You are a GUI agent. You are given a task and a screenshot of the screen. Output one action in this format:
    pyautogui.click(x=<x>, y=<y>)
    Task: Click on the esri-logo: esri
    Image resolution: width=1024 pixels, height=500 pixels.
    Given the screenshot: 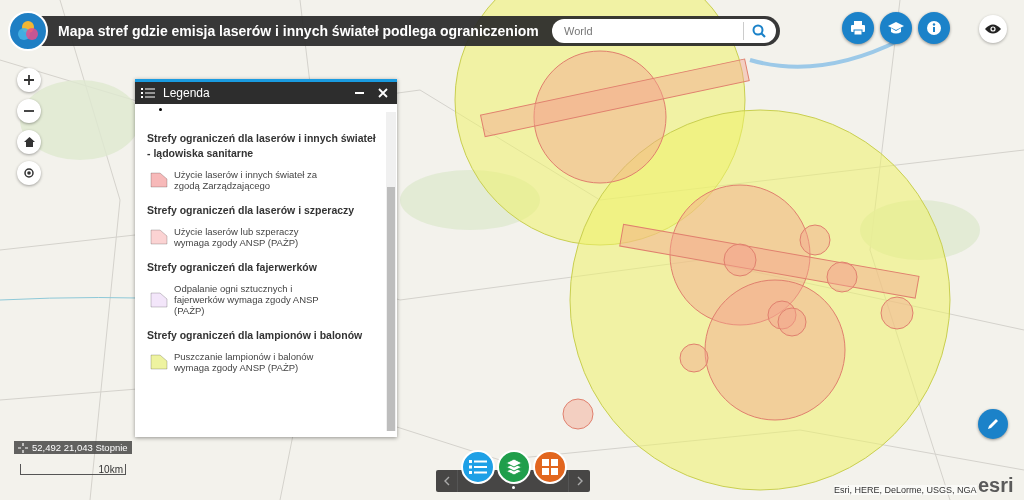 What is the action you would take?
    pyautogui.click(x=996, y=485)
    